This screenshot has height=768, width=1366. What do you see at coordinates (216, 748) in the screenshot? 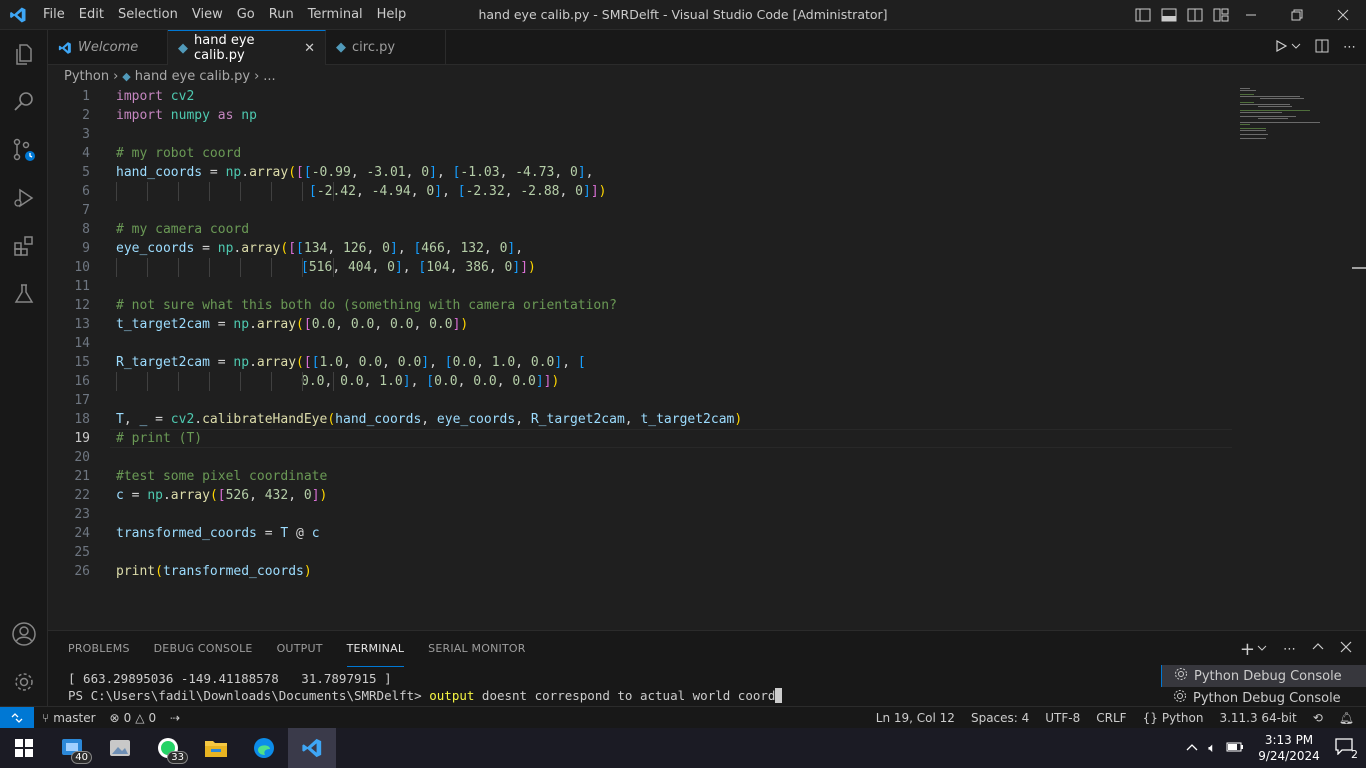
I see `file-explorer-icon` at bounding box center [216, 748].